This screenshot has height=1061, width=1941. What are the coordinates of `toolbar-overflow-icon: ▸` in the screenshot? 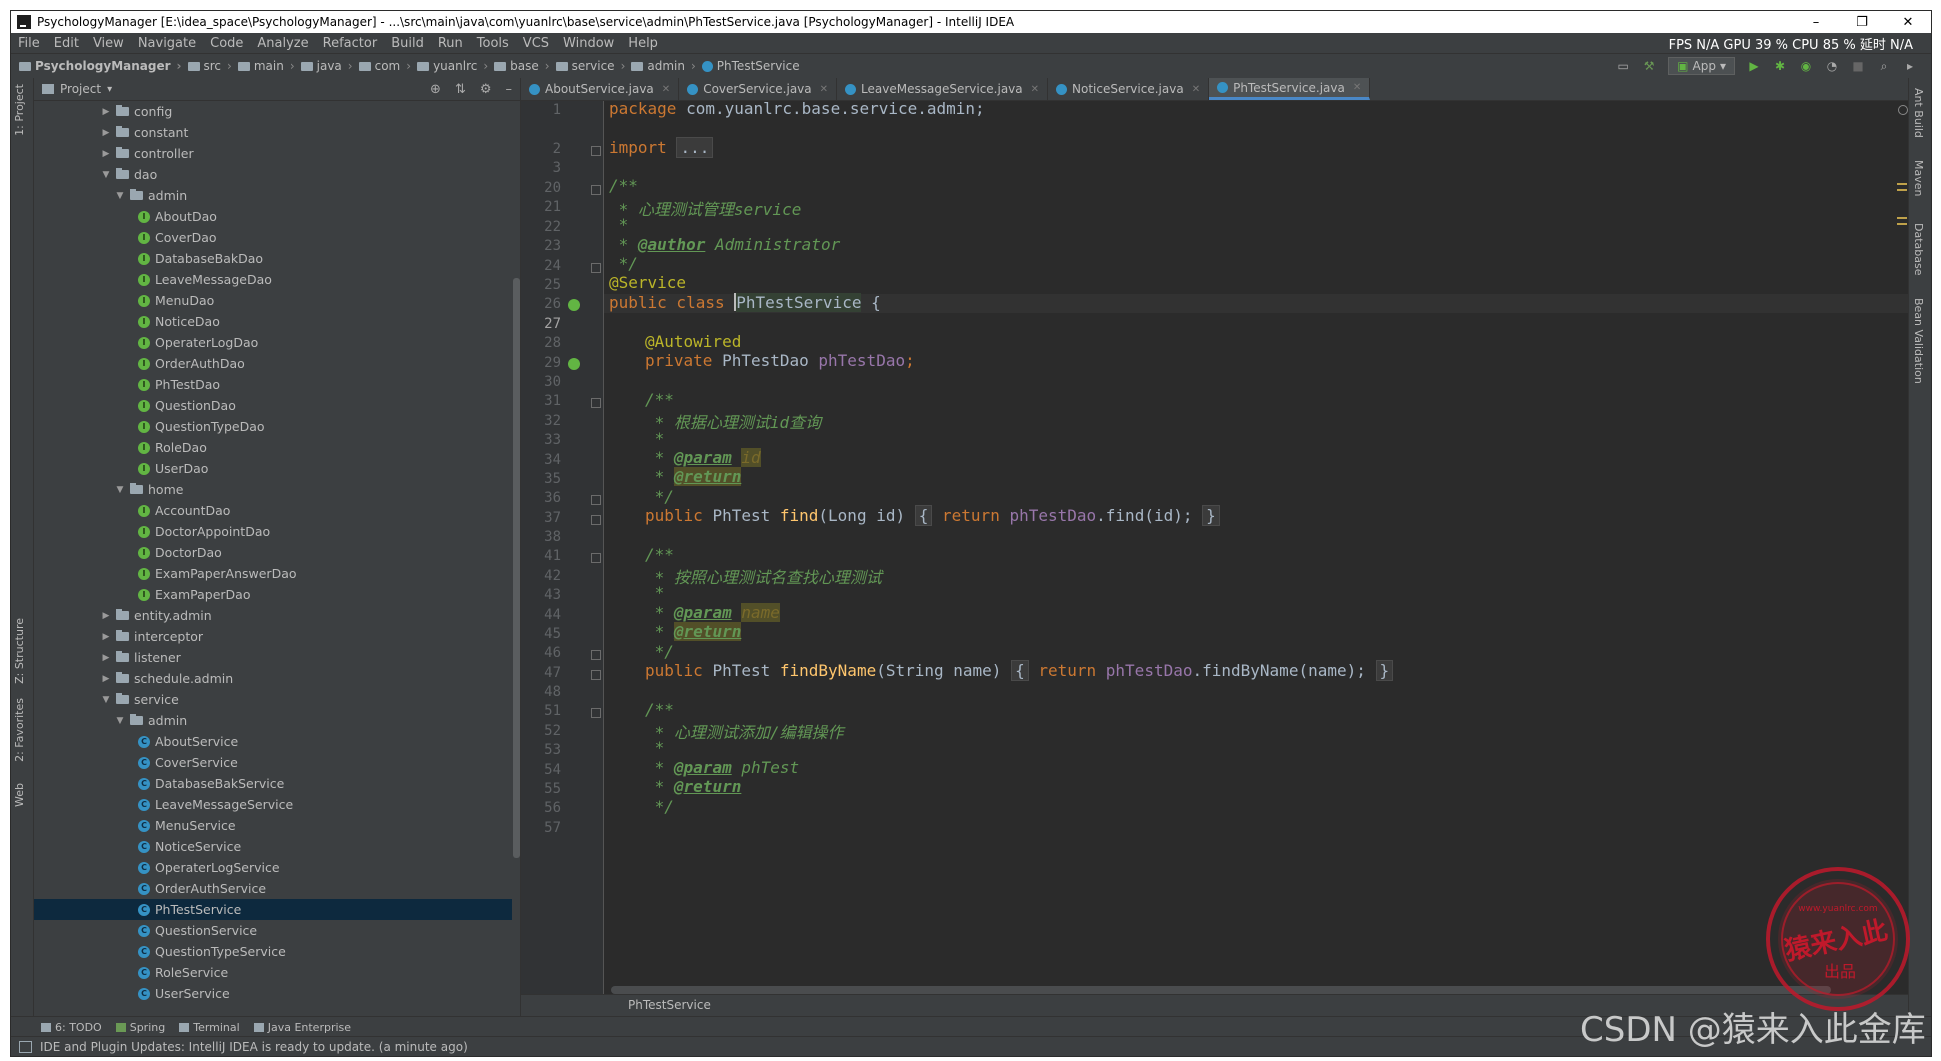 It's located at (1910, 66).